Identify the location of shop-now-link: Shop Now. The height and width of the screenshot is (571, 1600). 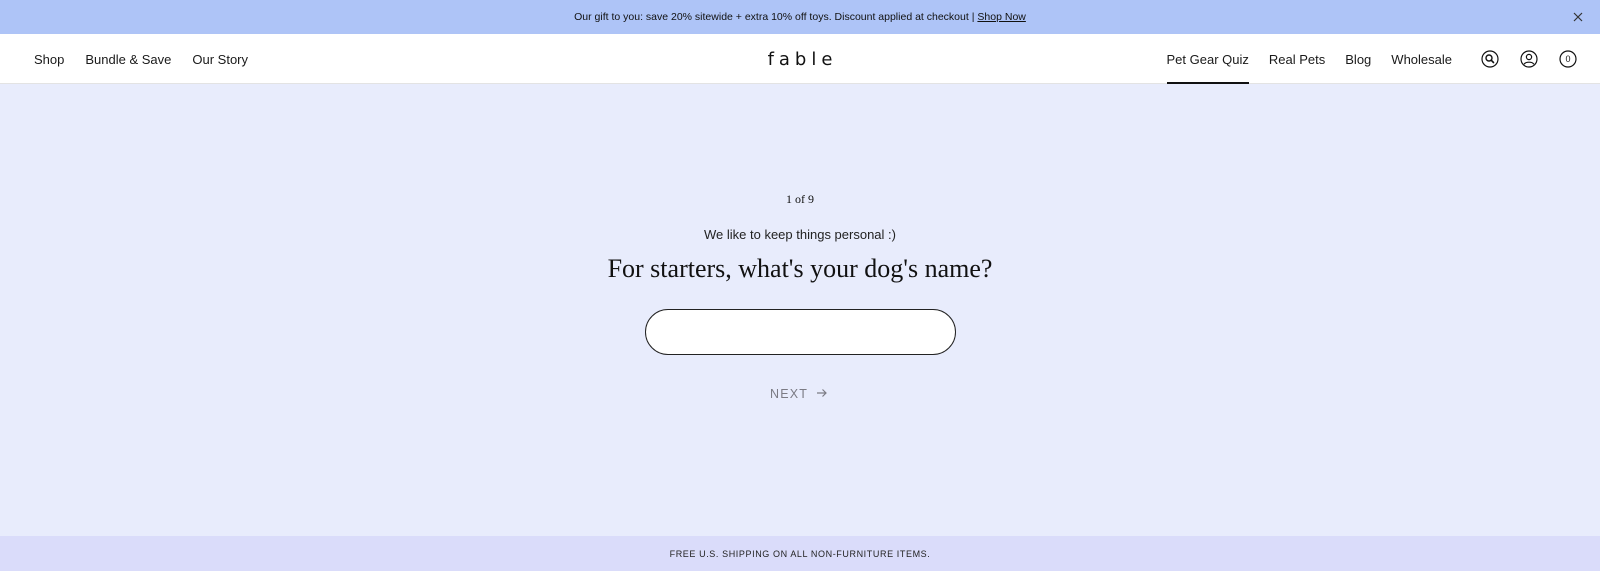
(1001, 17).